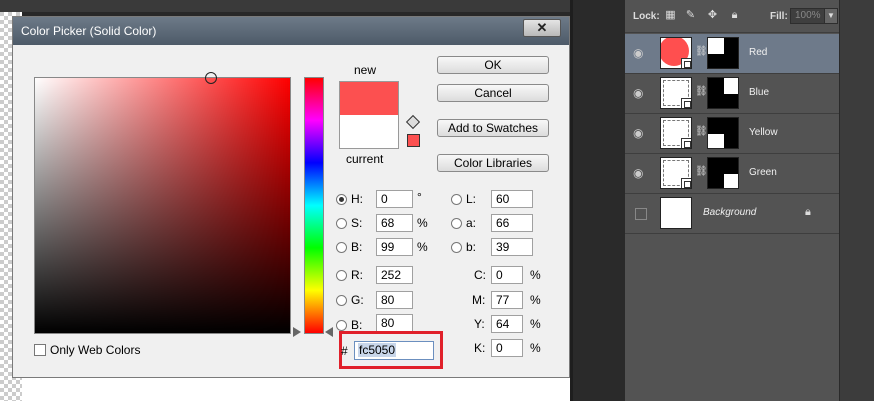 The height and width of the screenshot is (401, 874). I want to click on layer-row-background: Background 🔒︎, so click(732, 214).